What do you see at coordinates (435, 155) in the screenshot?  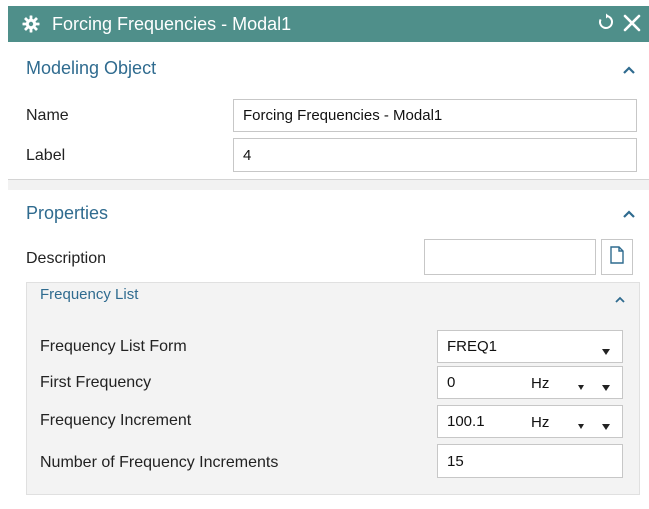 I see `label-field: 4` at bounding box center [435, 155].